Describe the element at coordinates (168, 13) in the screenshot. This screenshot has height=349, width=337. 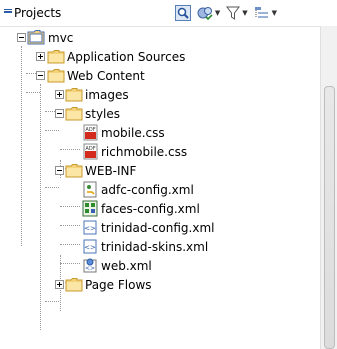
I see `projects-header: Projects ▼ ▼ ▼` at that location.